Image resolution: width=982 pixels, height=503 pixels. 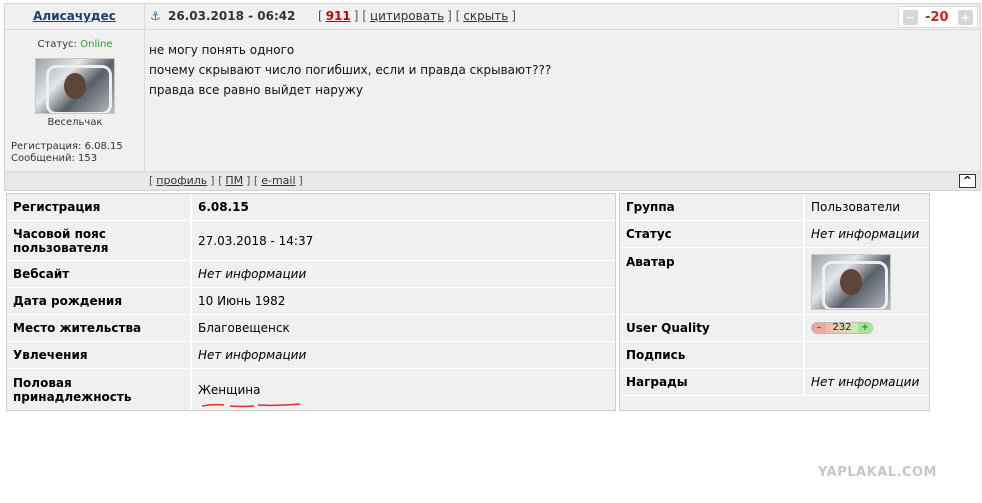 I want to click on profile-value: 27.03.2018 - 14:37, so click(x=402, y=240).